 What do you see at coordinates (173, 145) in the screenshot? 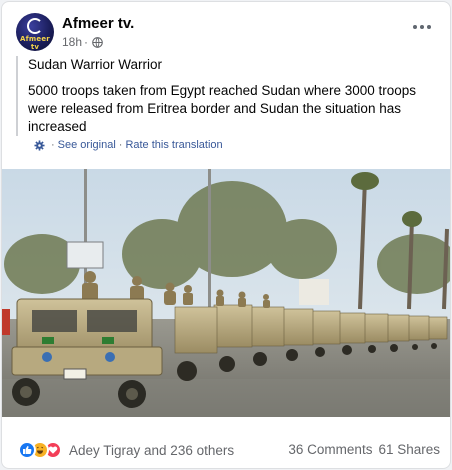
I see `rate-translation-link: Rate this translation` at bounding box center [173, 145].